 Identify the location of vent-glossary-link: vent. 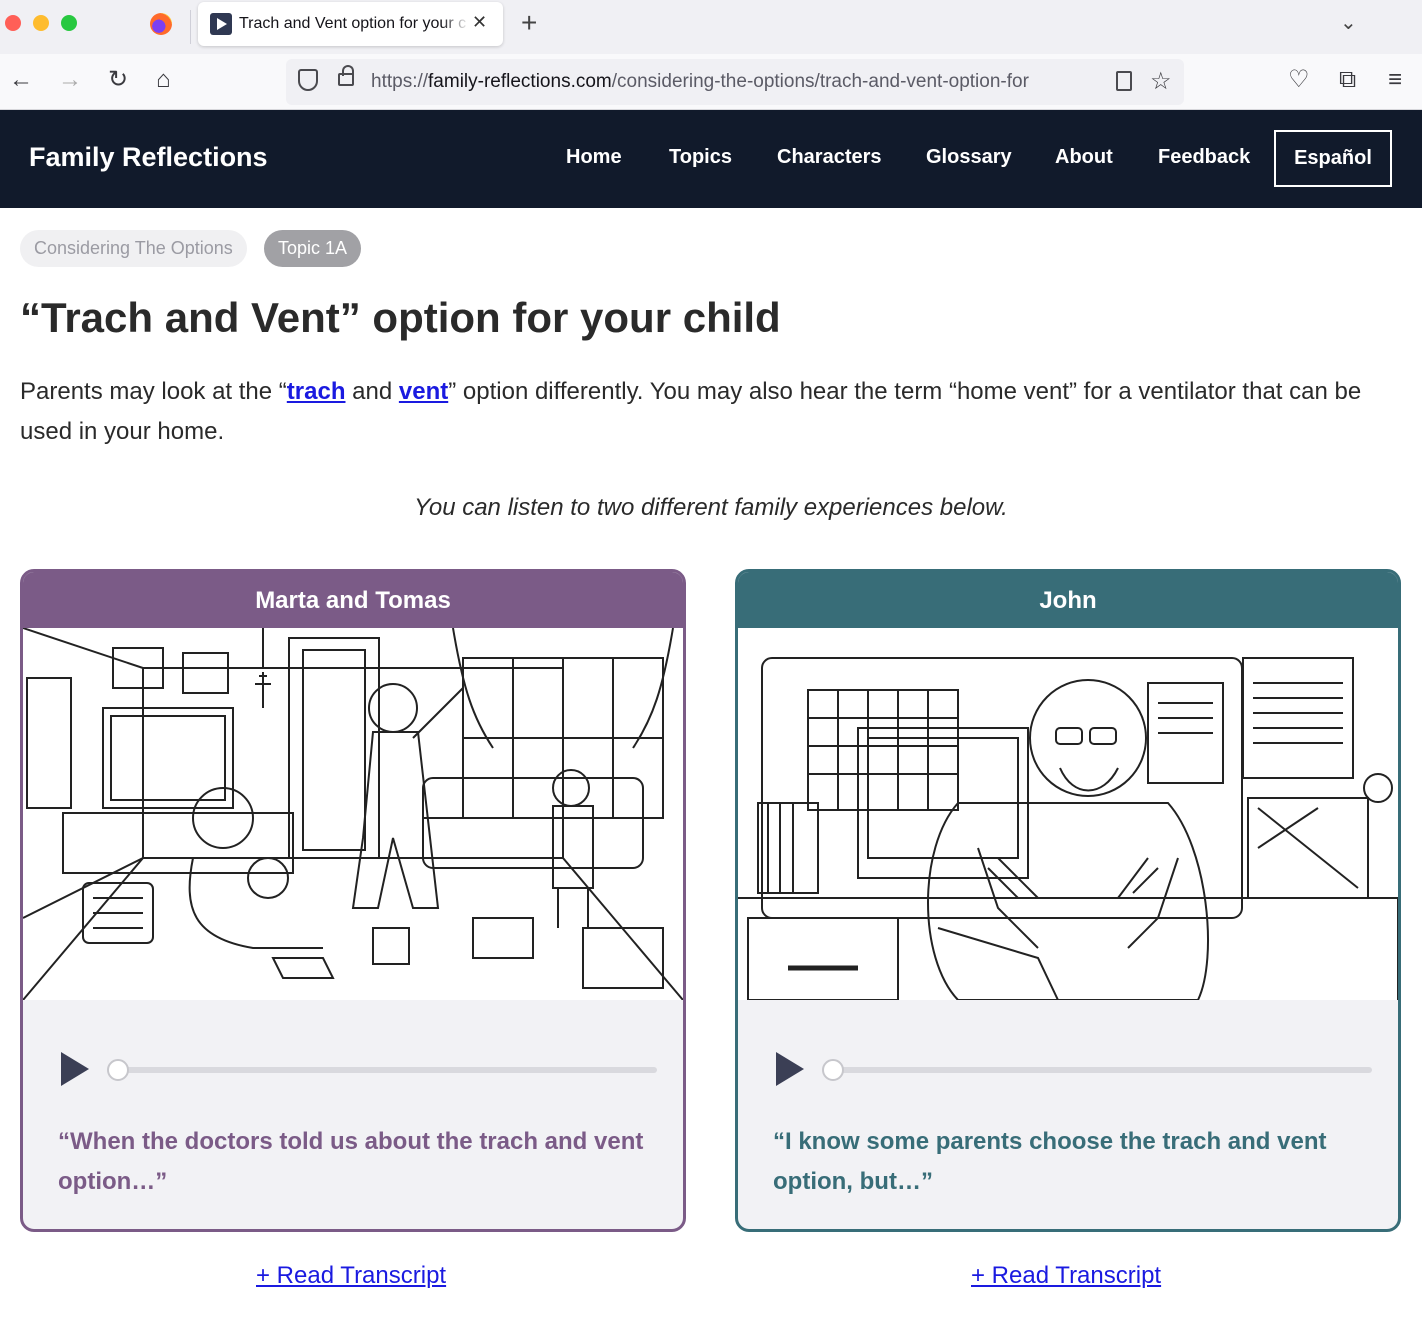
(423, 391).